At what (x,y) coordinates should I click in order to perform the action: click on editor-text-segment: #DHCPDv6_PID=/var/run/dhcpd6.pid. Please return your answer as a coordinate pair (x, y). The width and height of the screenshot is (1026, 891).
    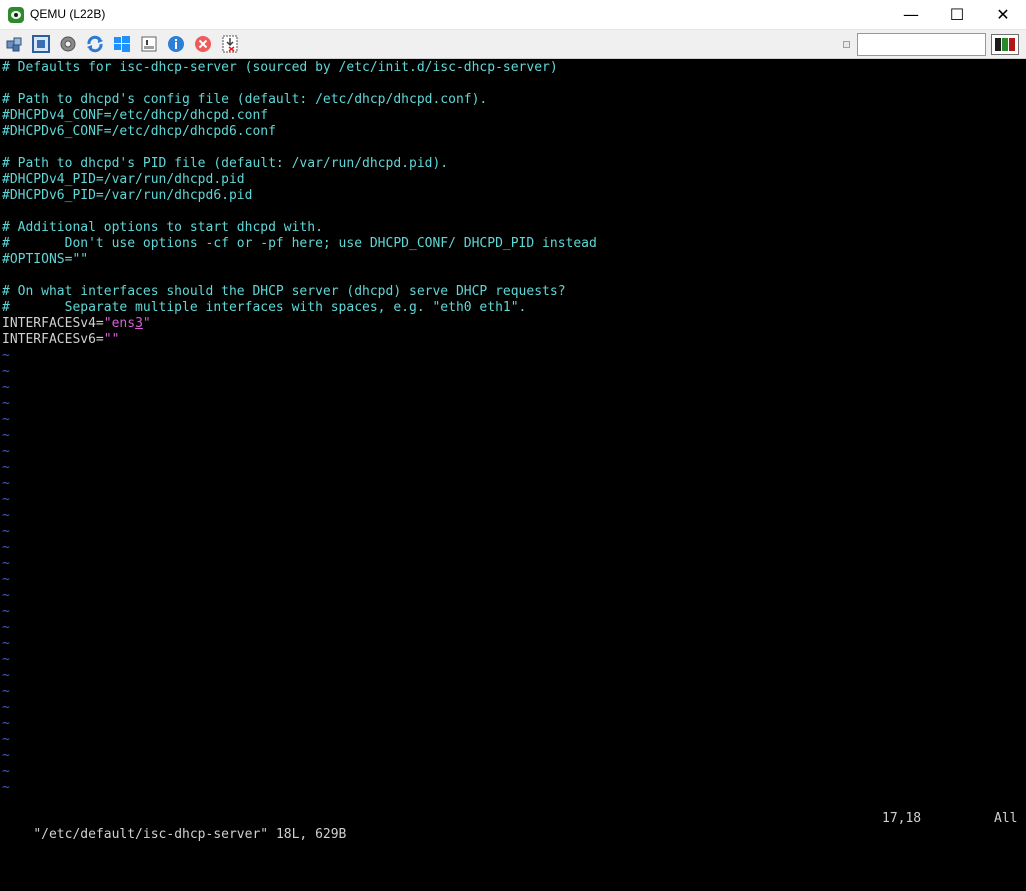
    Looking at the image, I should click on (127, 195).